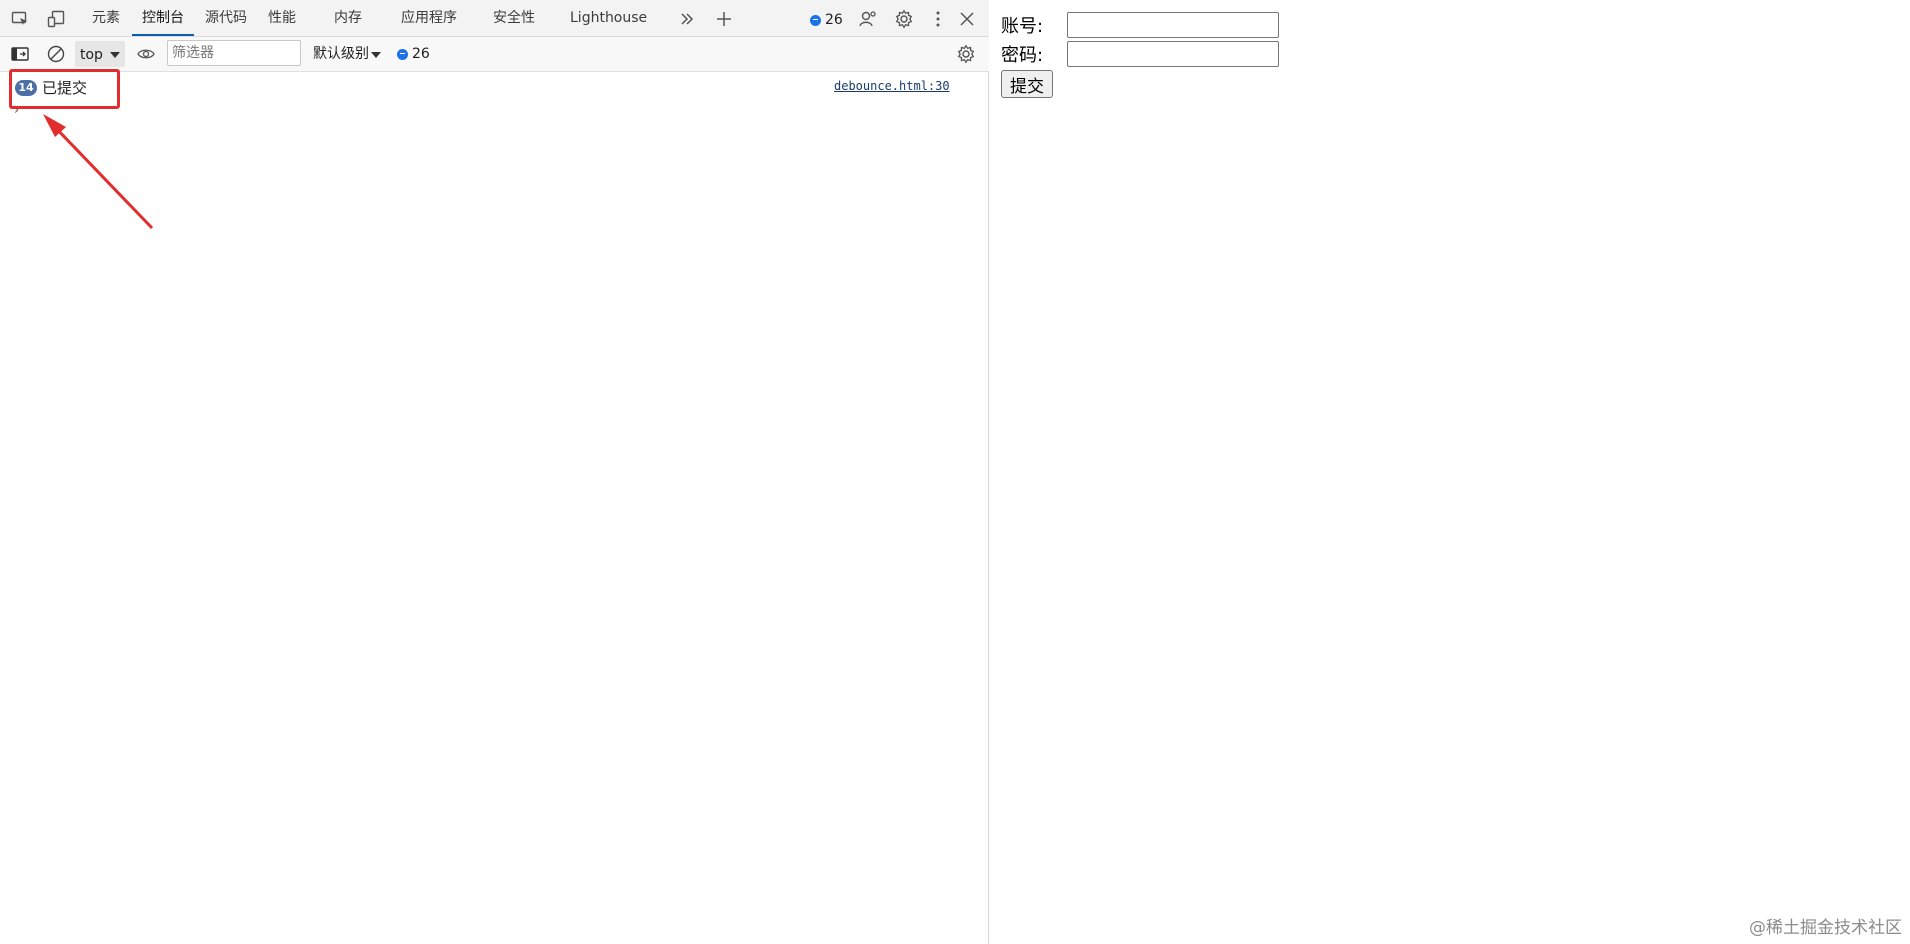  What do you see at coordinates (348, 18) in the screenshot?
I see `tab-memory: 内存` at bounding box center [348, 18].